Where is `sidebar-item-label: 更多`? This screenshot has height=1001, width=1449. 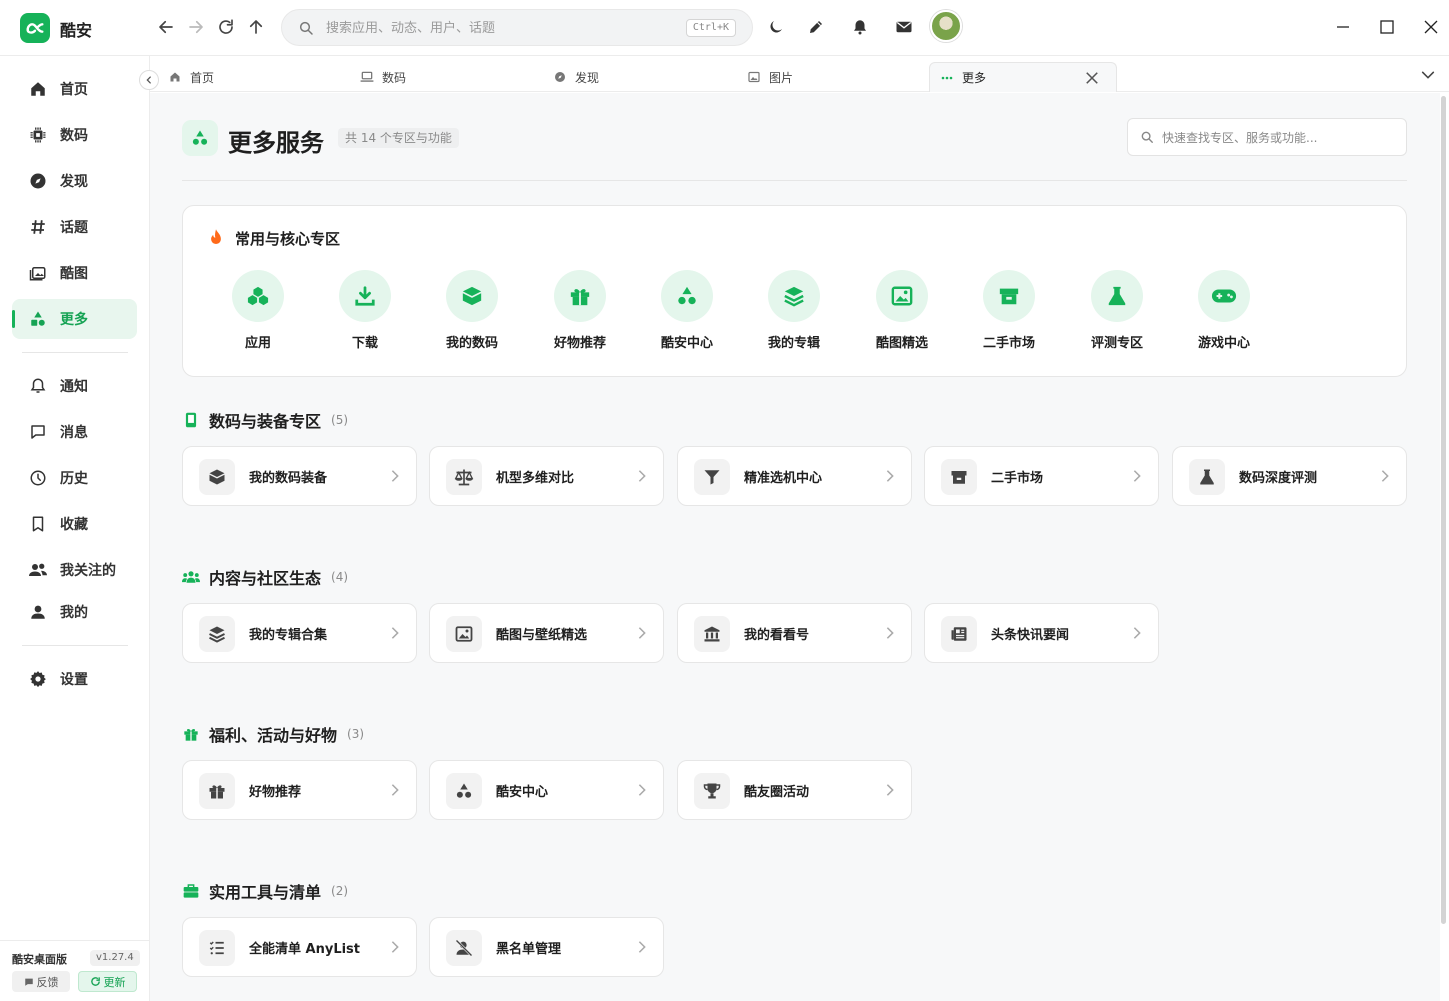 sidebar-item-label: 更多 is located at coordinates (74, 320).